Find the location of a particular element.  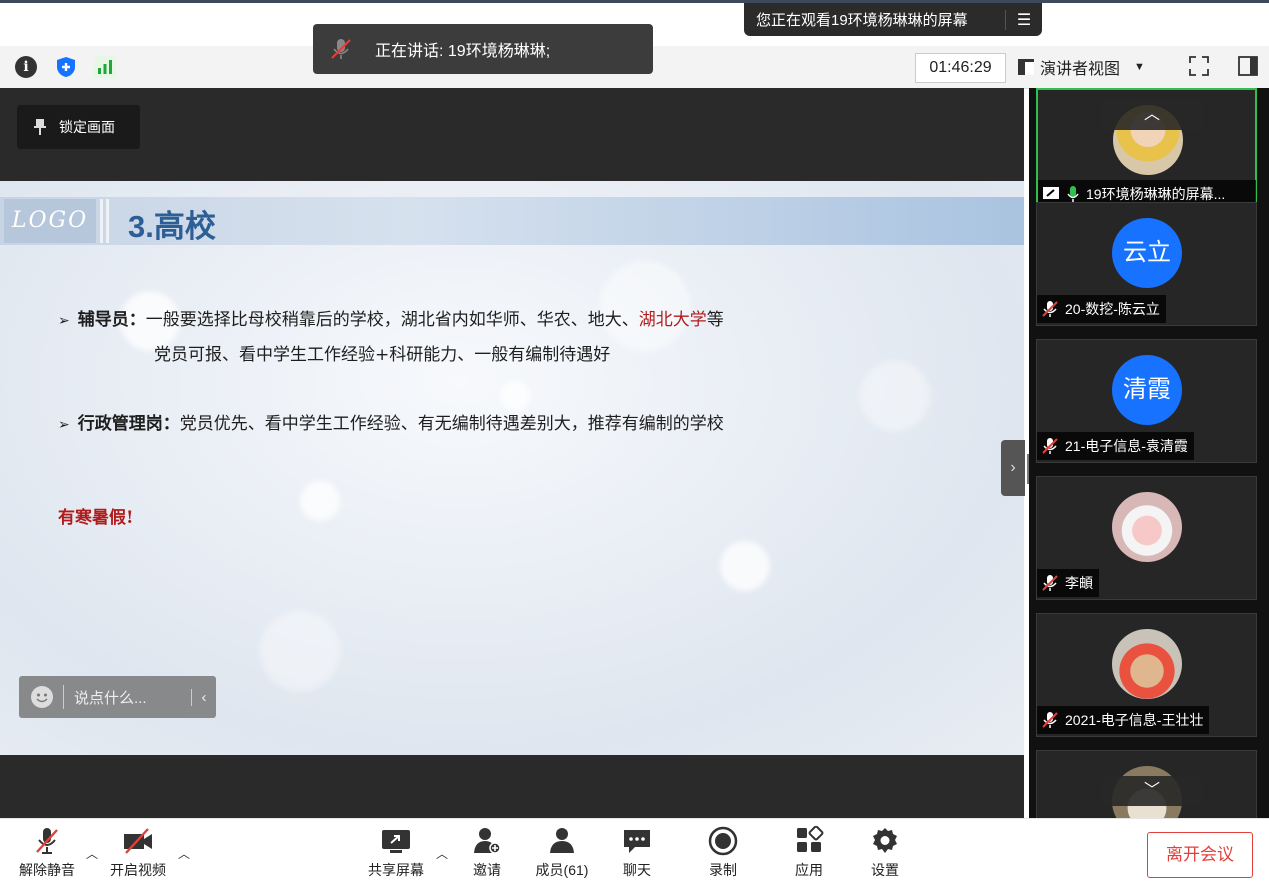

apps-label: 应用 is located at coordinates (809, 870).